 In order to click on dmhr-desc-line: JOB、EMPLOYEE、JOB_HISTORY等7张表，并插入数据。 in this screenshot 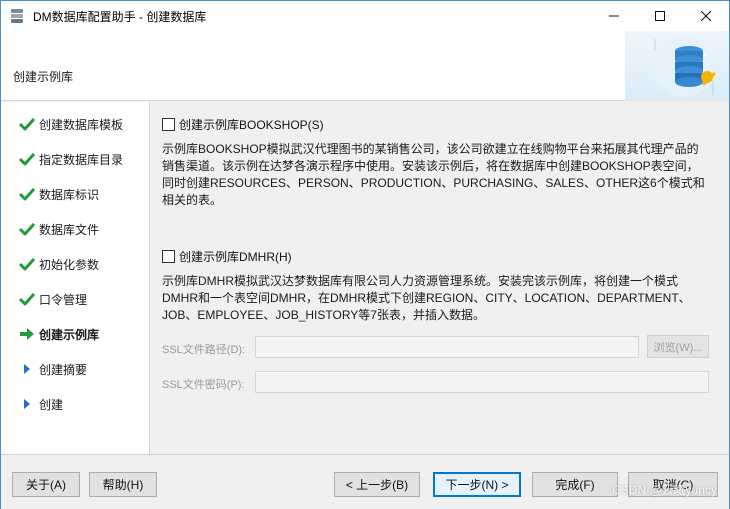, I will do `click(323, 315)`.